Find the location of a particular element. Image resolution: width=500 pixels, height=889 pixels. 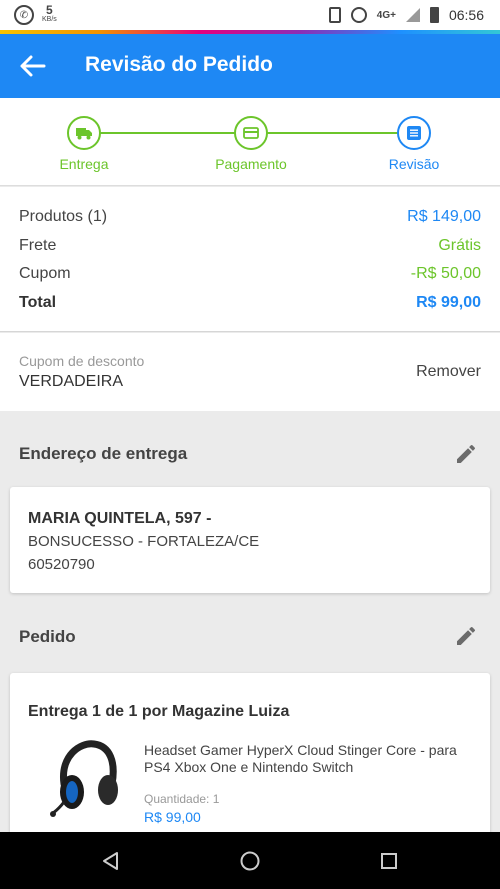

coupon-field-label: Cupom de desconto is located at coordinates (82, 361).